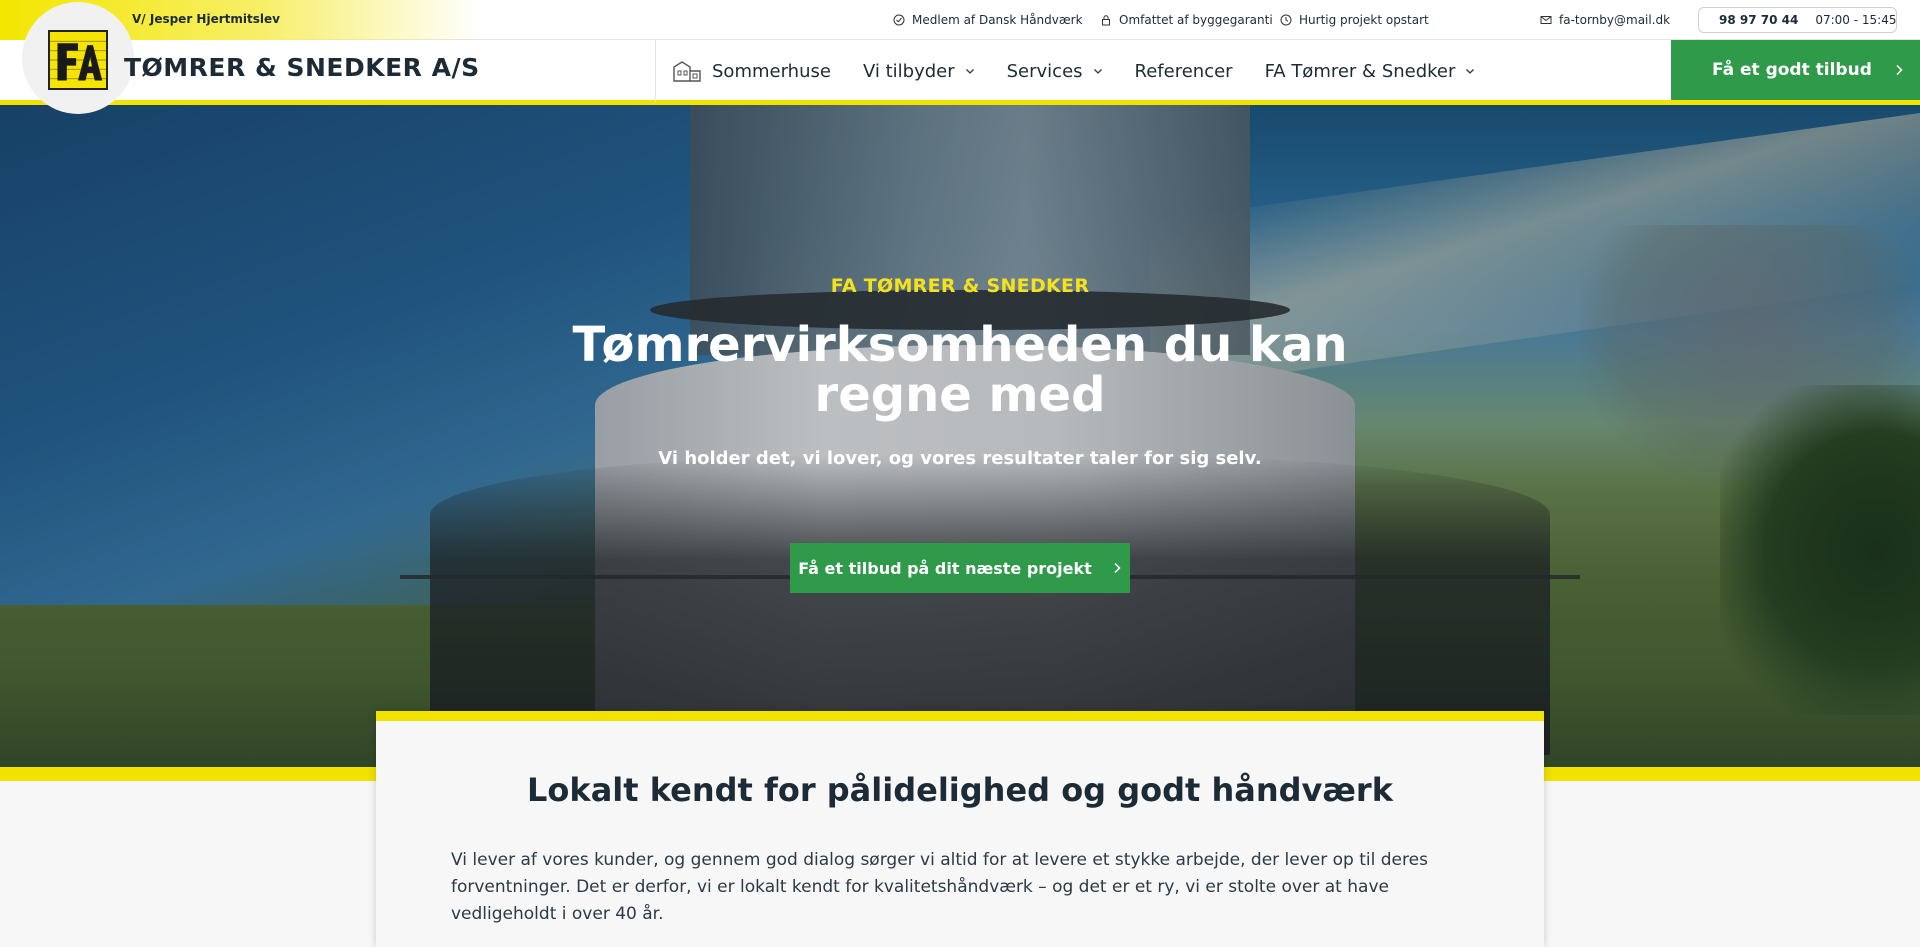 The image size is (1920, 947). What do you see at coordinates (909, 71) in the screenshot?
I see `nav-label: Vi tilbyder` at bounding box center [909, 71].